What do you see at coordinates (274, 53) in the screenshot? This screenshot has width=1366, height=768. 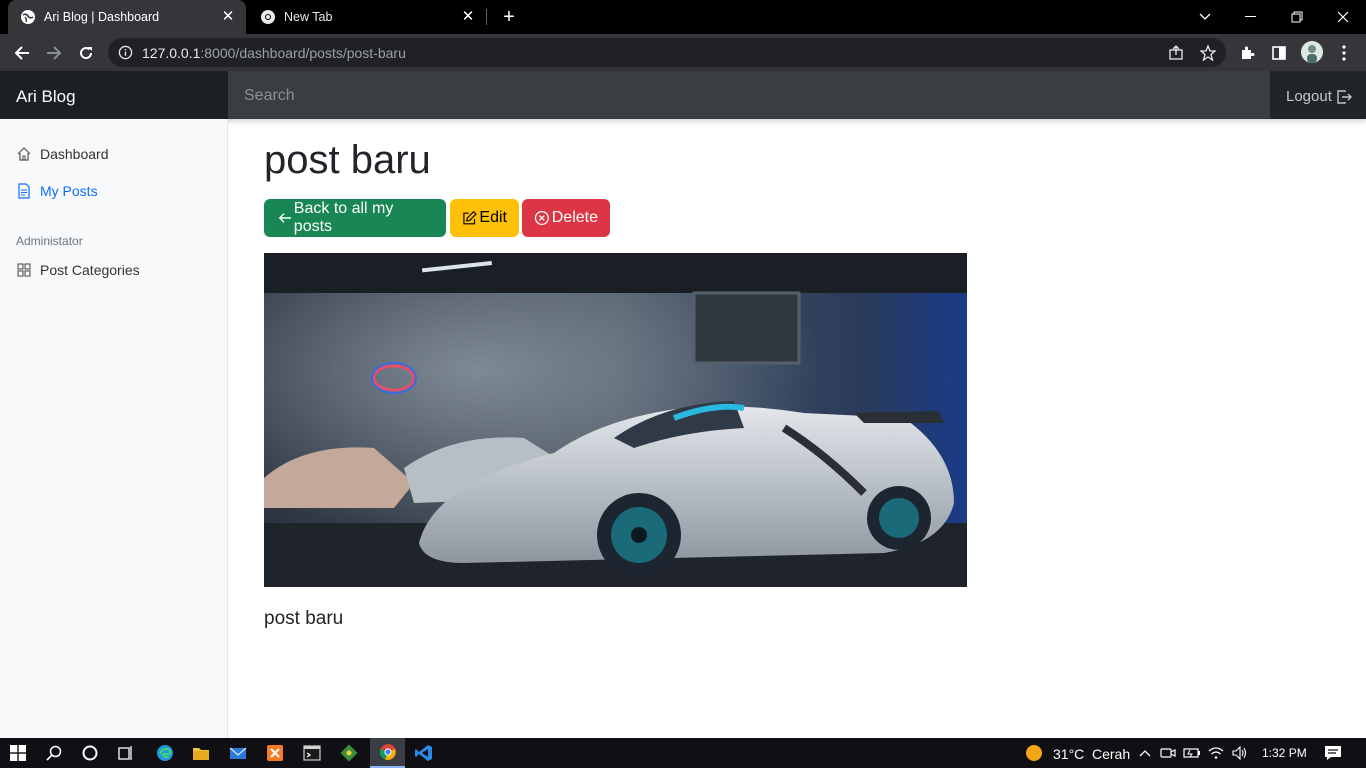 I see `url-text: 127.0.0.1:8000/dashboard/posts/post-baru` at bounding box center [274, 53].